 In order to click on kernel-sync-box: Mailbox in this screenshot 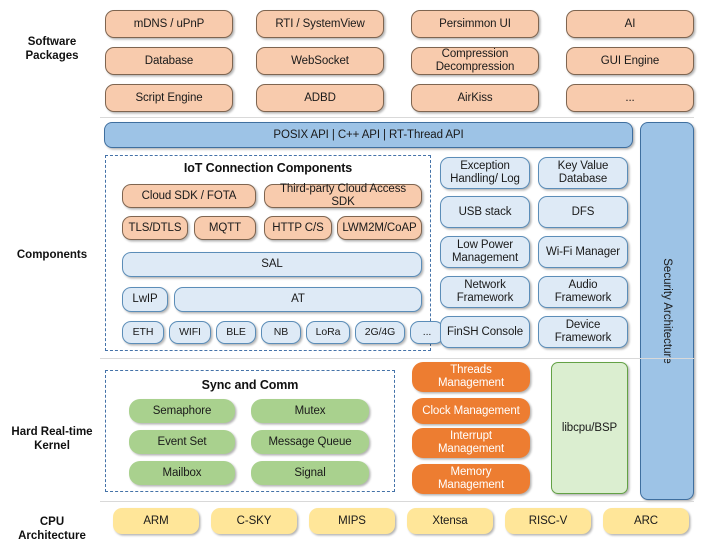, I will do `click(182, 473)`.